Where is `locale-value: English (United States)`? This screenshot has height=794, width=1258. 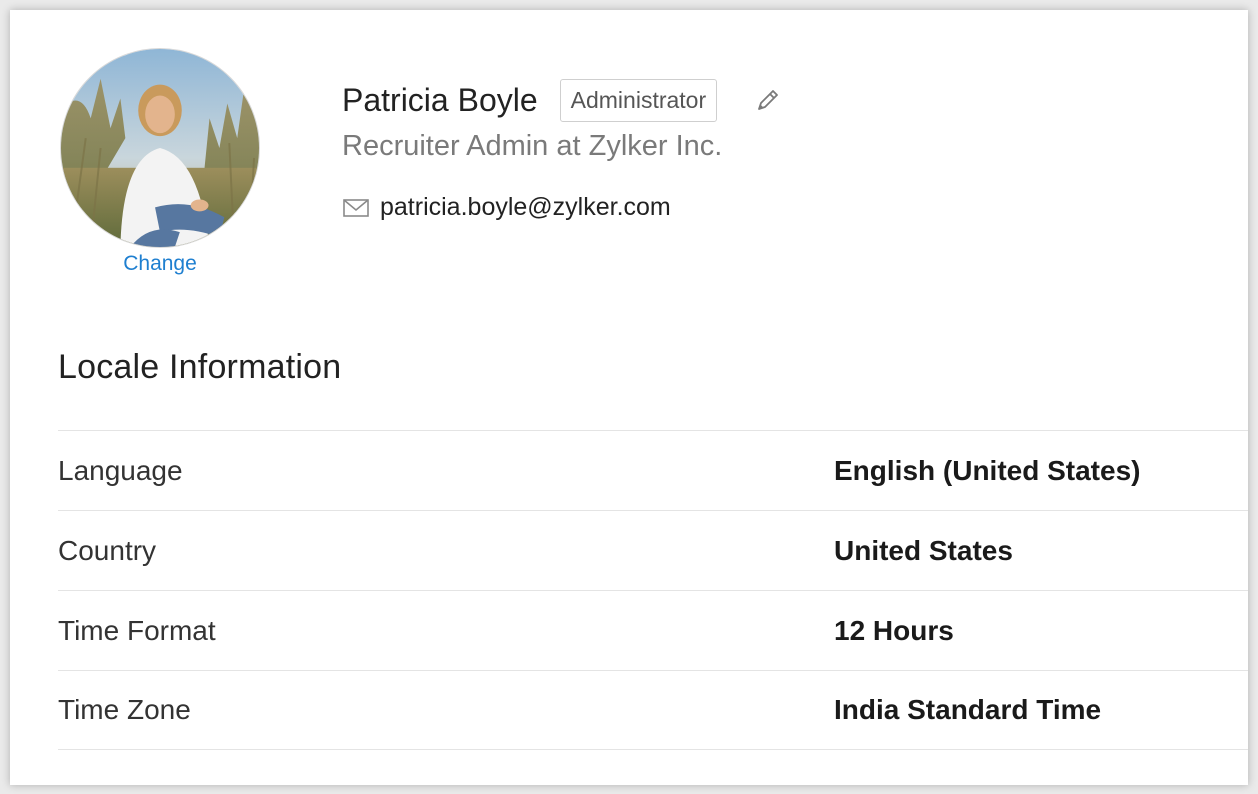
locale-value: English (United States) is located at coordinates (987, 470).